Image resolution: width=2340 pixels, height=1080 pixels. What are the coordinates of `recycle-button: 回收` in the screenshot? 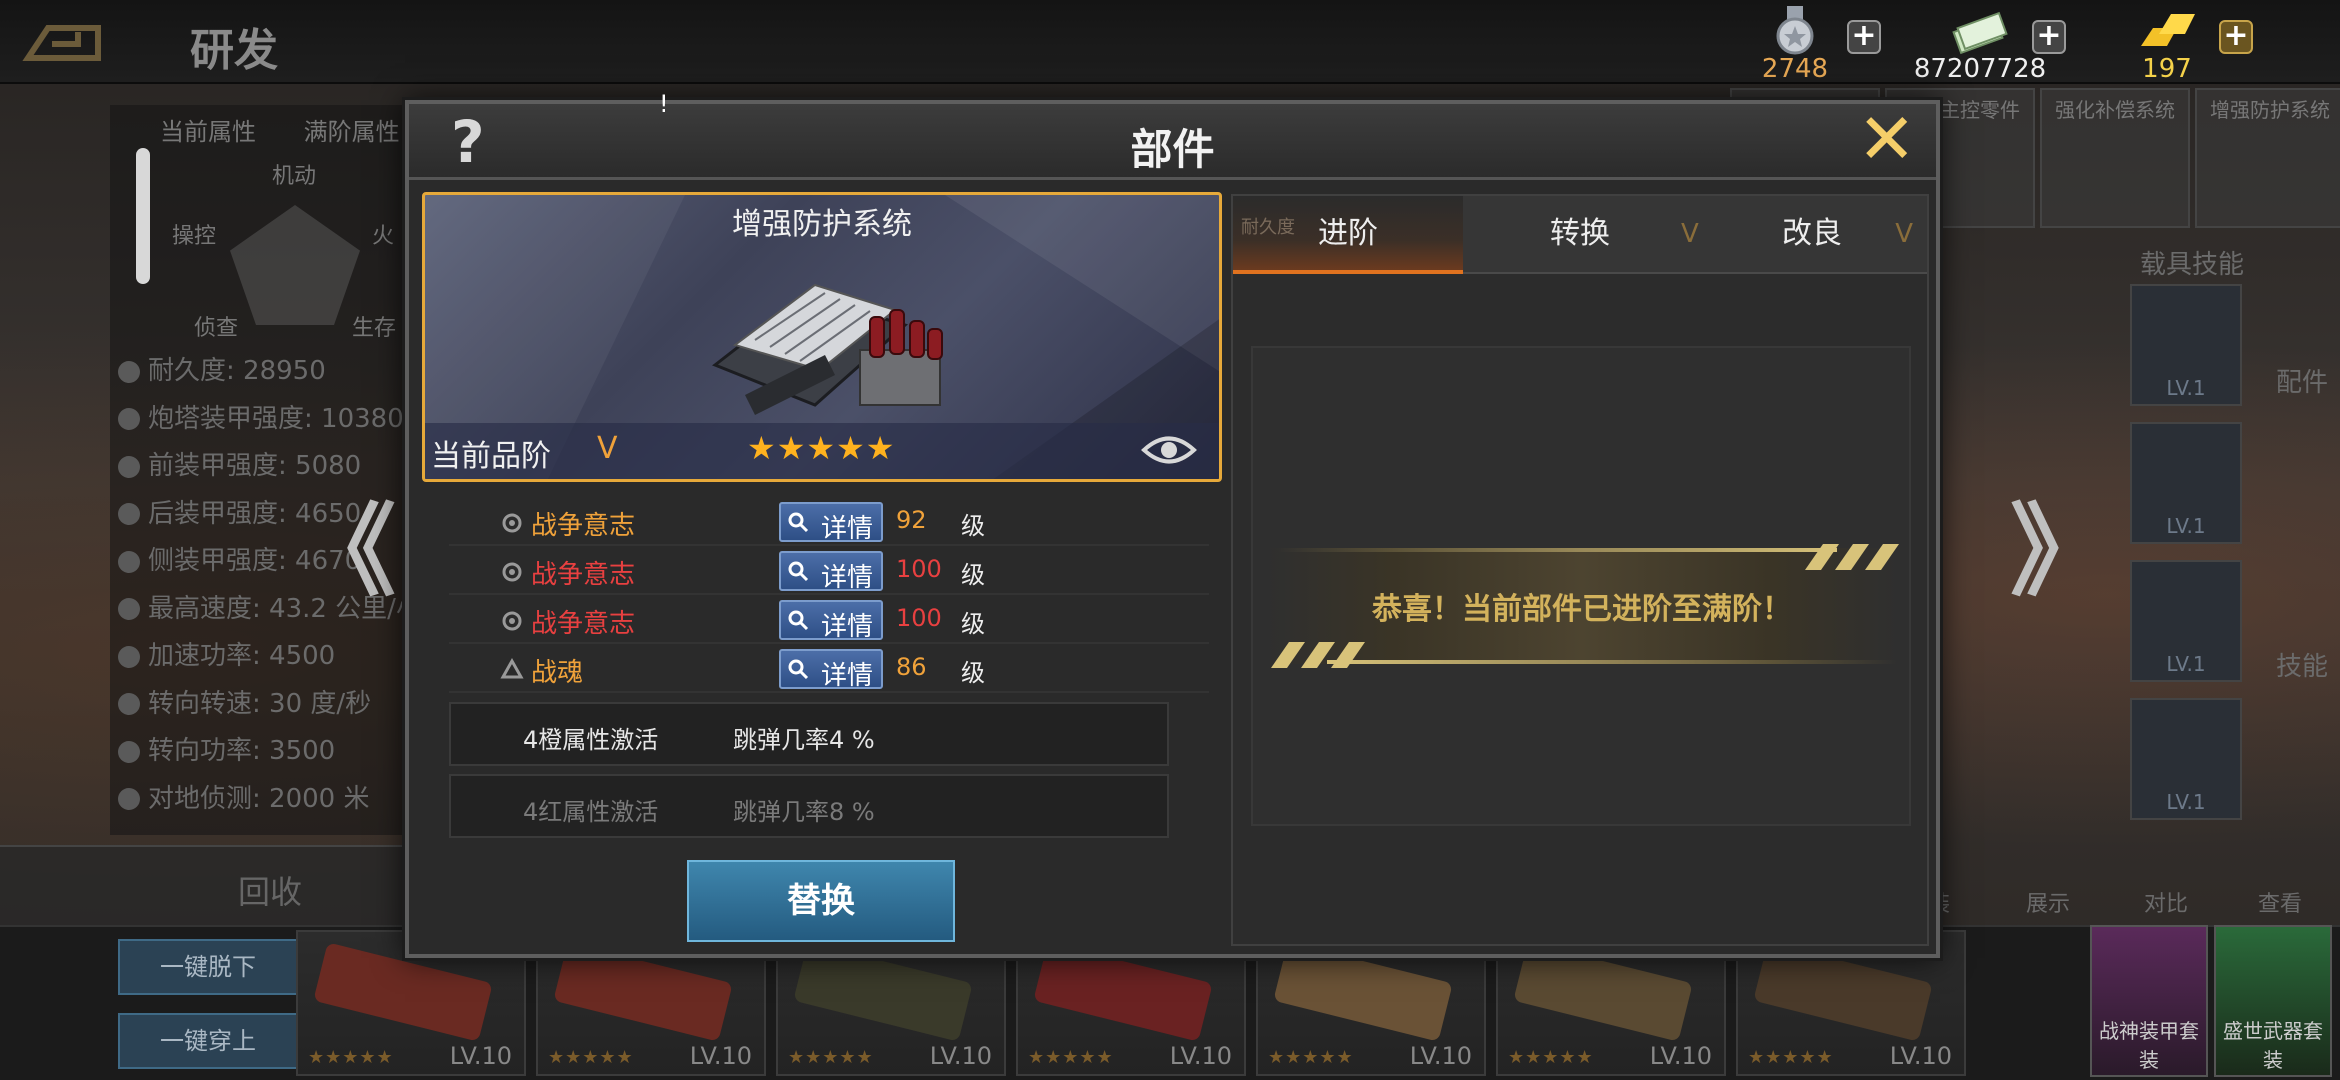 It's located at (270, 890).